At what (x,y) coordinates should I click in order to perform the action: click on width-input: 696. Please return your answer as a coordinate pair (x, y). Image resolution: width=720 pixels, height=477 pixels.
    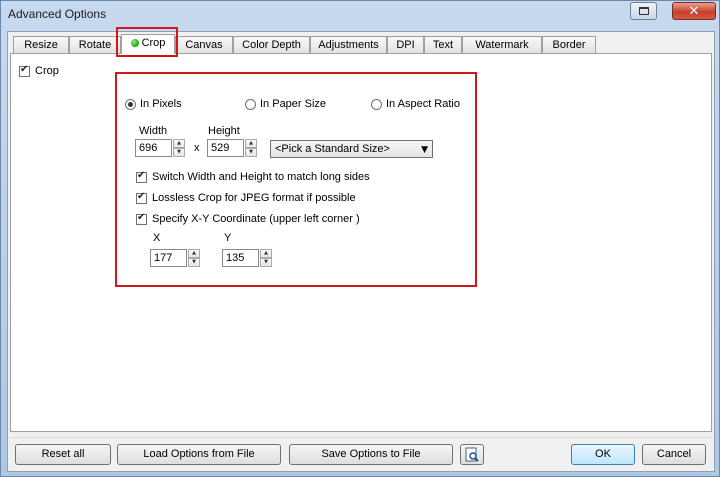
    Looking at the image, I should click on (153, 148).